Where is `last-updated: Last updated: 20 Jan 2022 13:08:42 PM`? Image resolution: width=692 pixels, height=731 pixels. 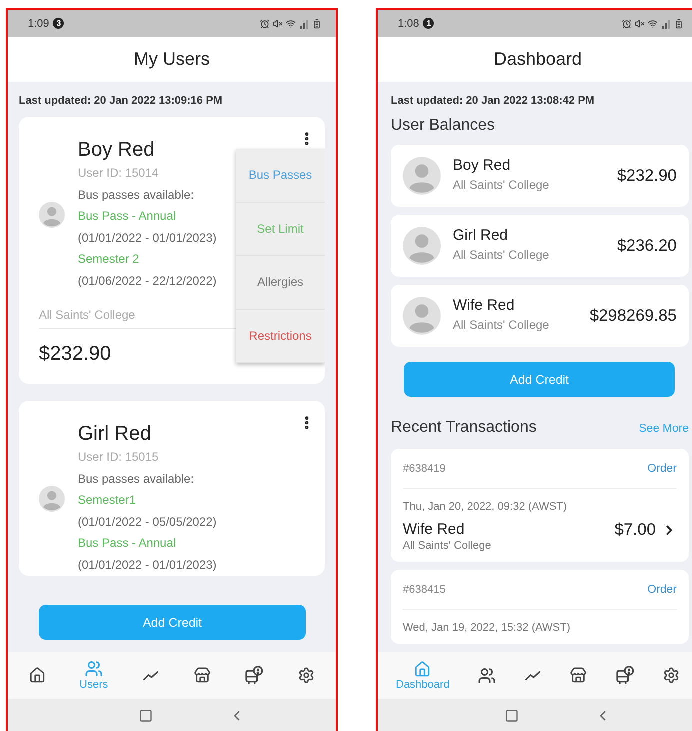 last-updated: Last updated: 20 Jan 2022 13:08:42 PM is located at coordinates (493, 101).